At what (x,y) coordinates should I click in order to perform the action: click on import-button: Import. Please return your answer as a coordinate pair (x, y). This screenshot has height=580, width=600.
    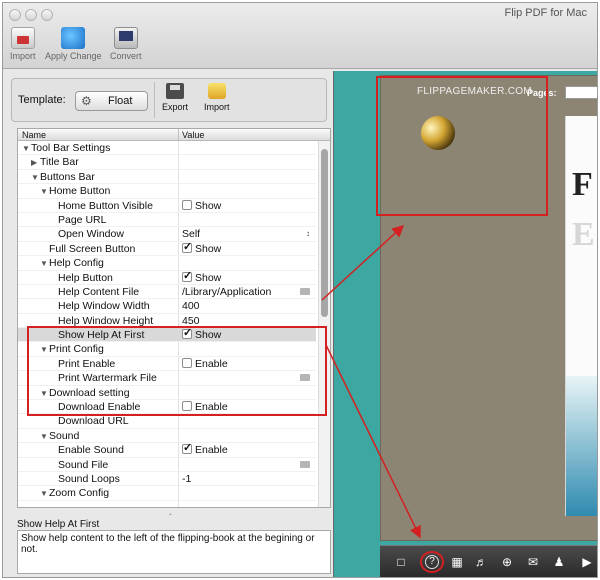
    Looking at the image, I should click on (23, 44).